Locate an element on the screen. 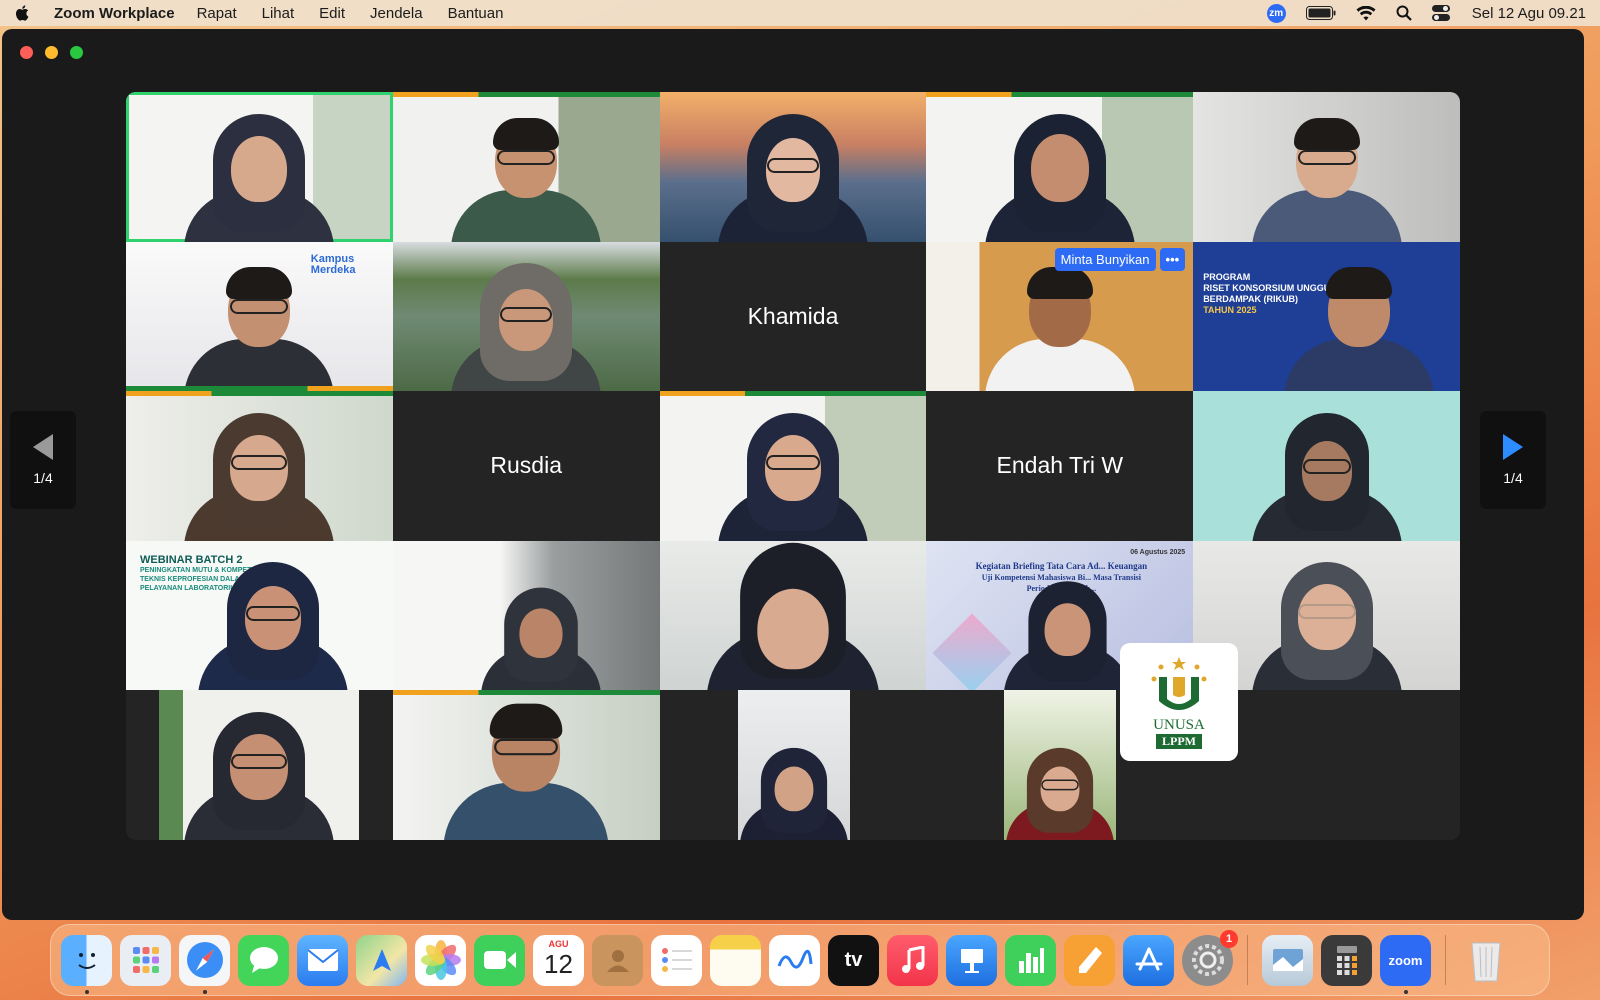  page-indicator: 1/4 is located at coordinates (43, 478).